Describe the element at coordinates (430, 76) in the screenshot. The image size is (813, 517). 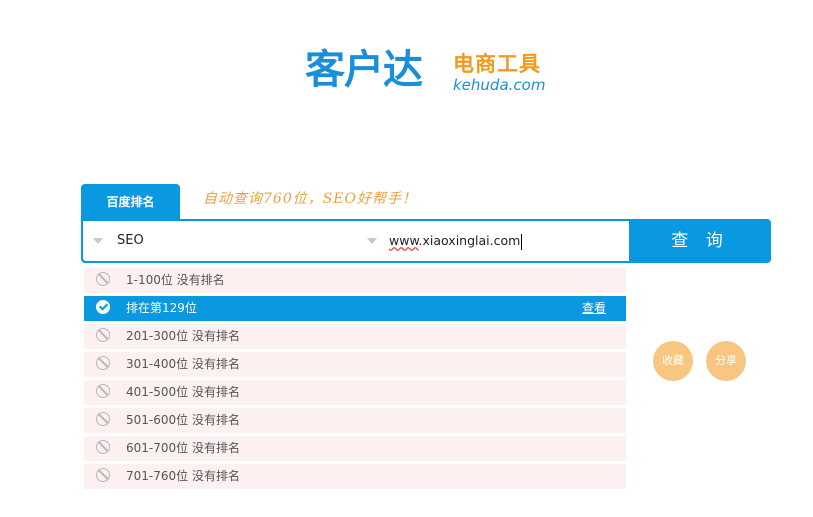
I see `kehuda-logo: 客户达 电商工具 kehuda.com` at that location.